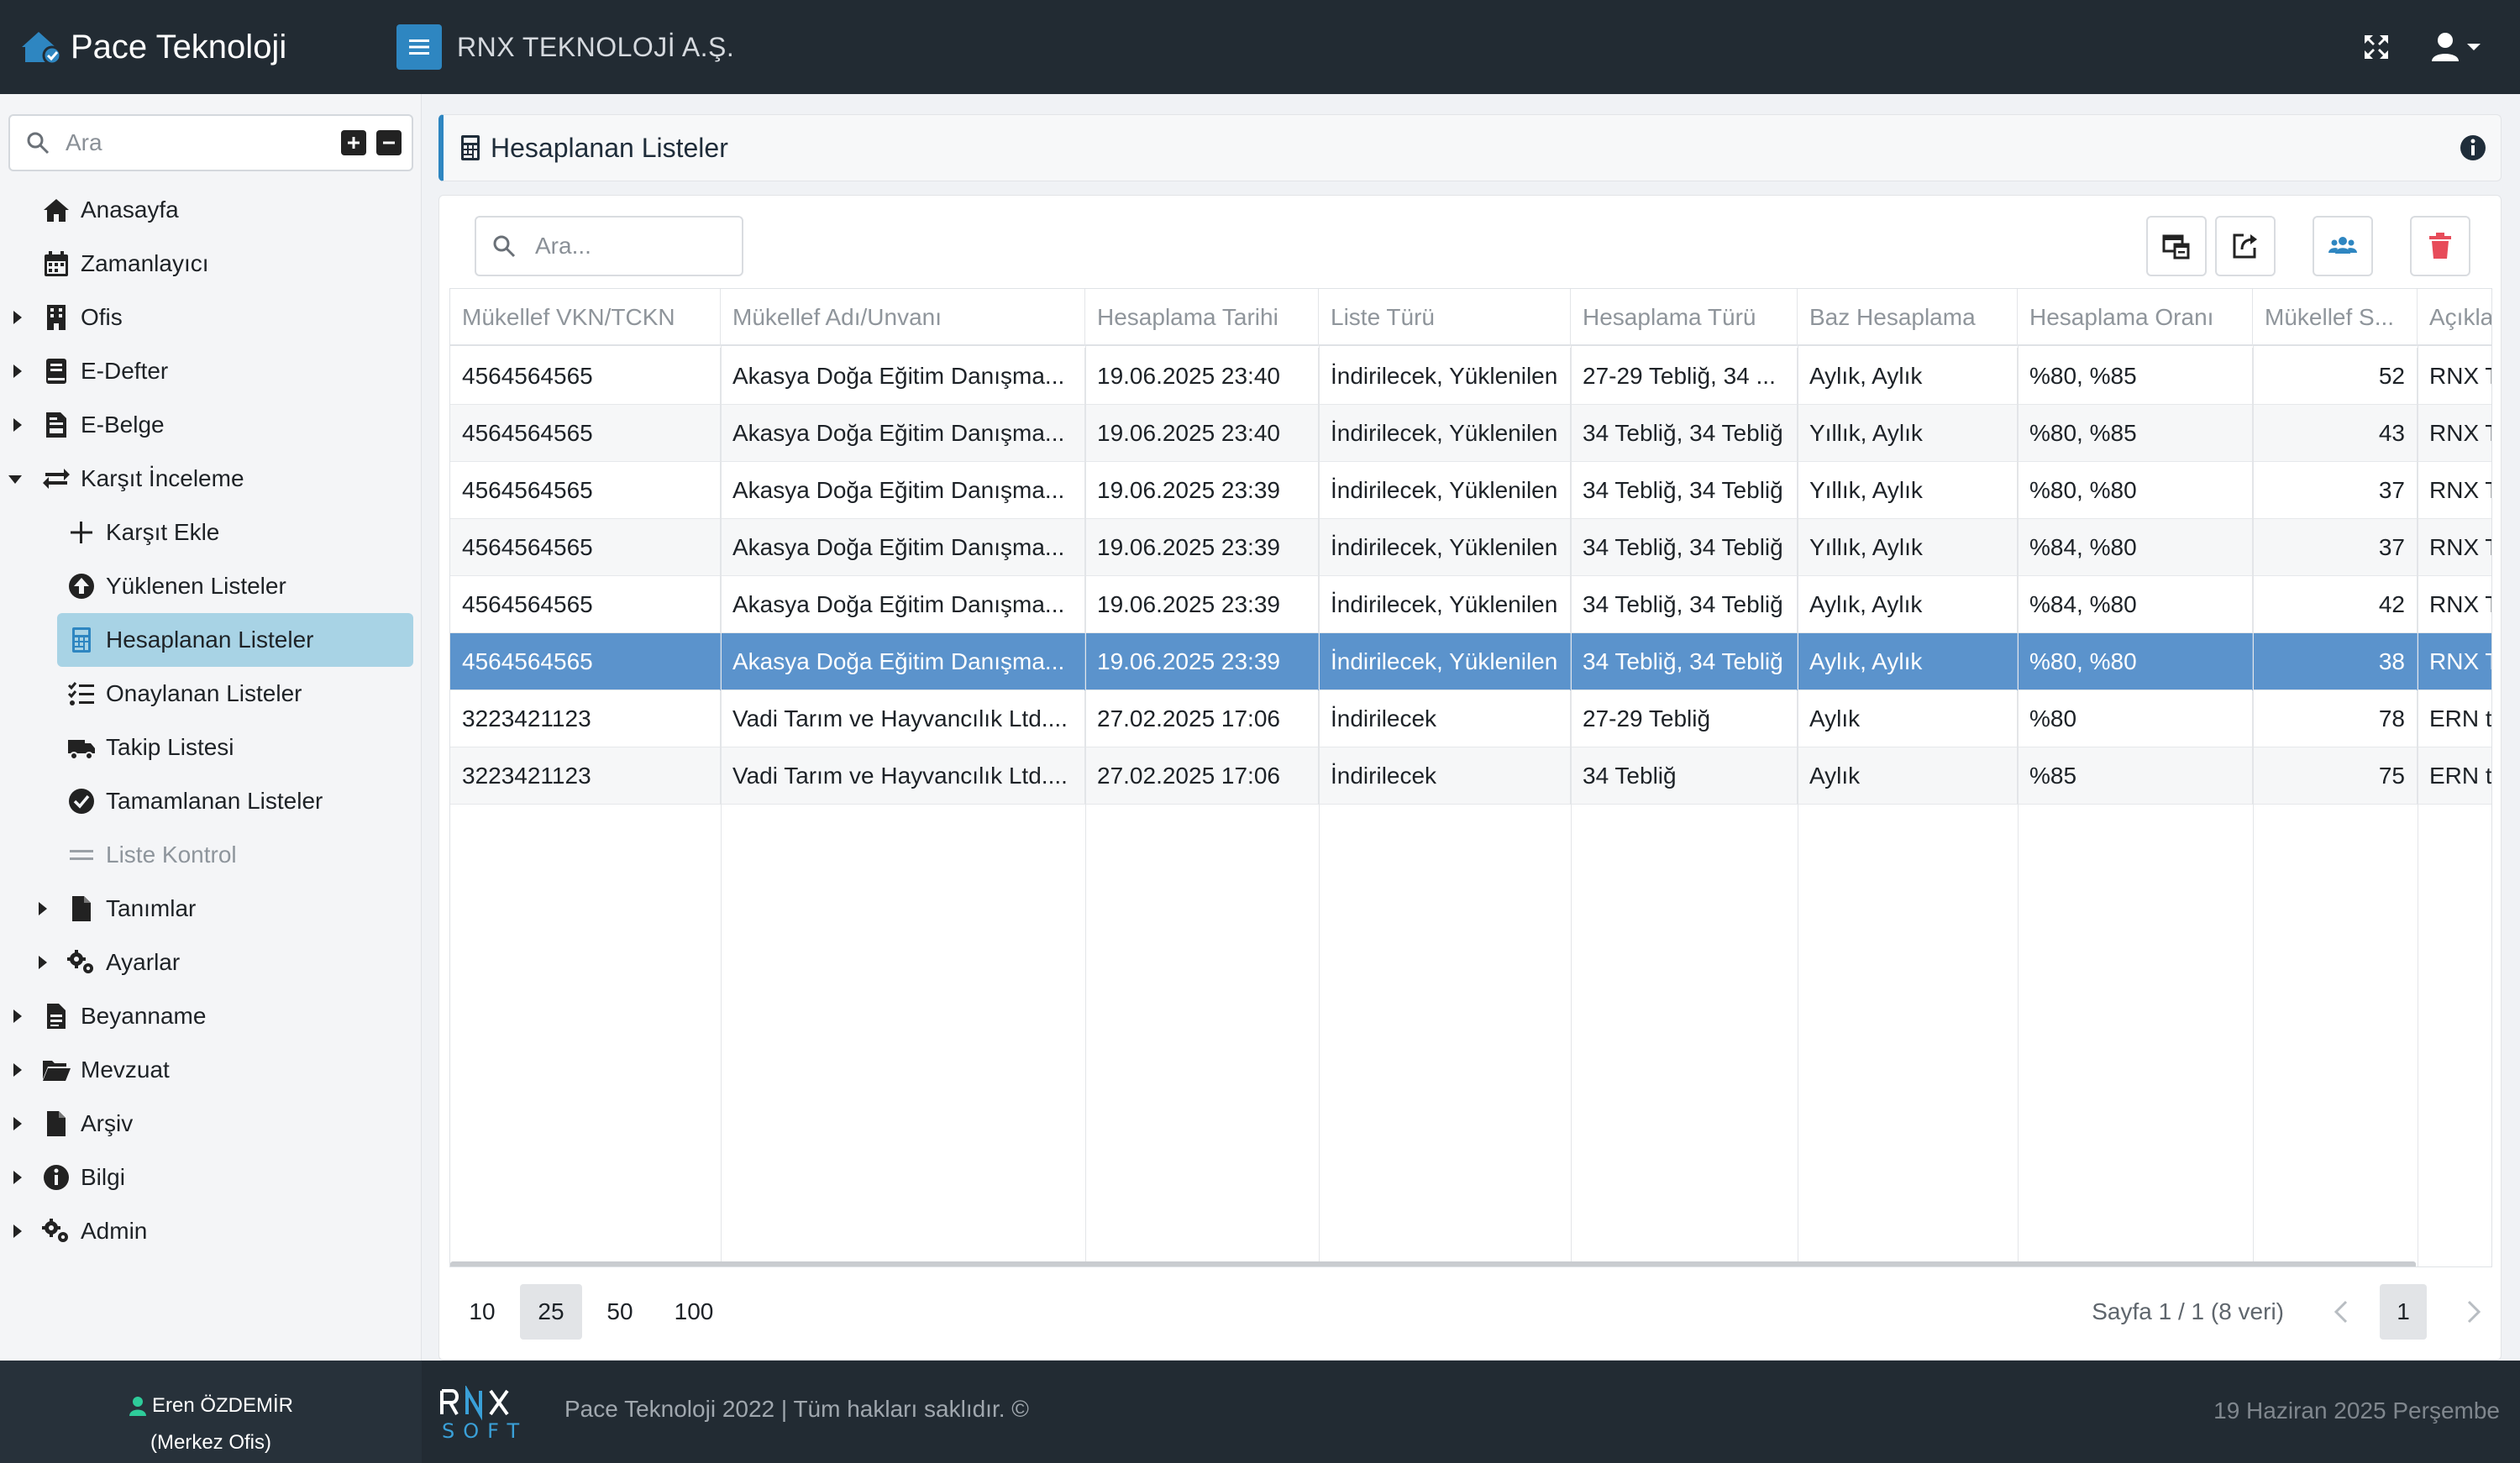  What do you see at coordinates (419, 47) in the screenshot?
I see `menu-toggle-button` at bounding box center [419, 47].